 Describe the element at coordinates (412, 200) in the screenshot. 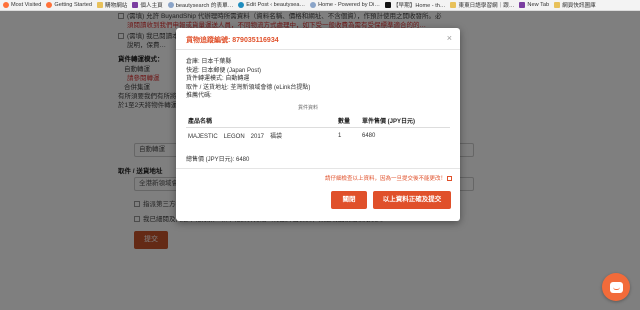

I see `confirm-submit-button: 以上資料正確及提交` at that location.